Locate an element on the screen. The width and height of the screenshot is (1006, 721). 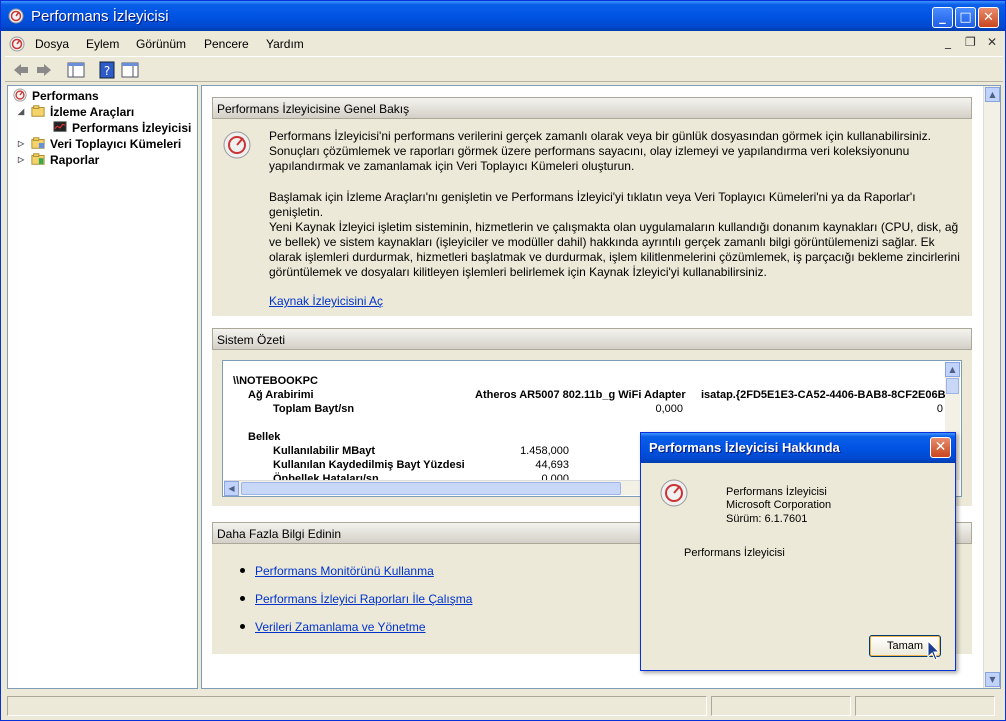
close-button: ✕ is located at coordinates (988, 17).